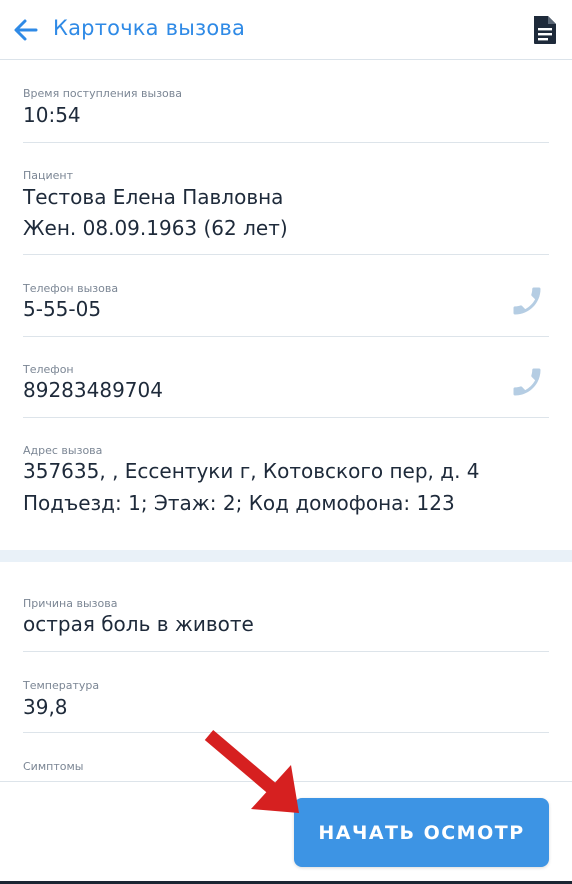  What do you see at coordinates (153, 197) in the screenshot?
I see `patient-name: Тестова Елена Павловна` at bounding box center [153, 197].